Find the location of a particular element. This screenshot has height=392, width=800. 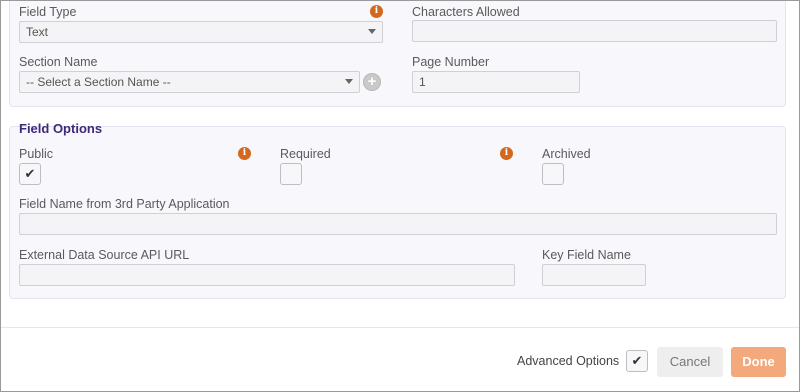

characters-allowed-input is located at coordinates (594, 31).